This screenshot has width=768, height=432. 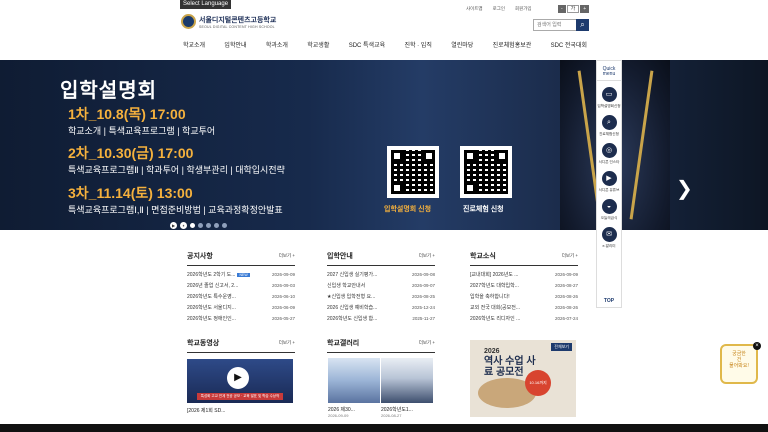 What do you see at coordinates (609, 71) in the screenshot?
I see `quick-menu-title: Quick menu` at bounding box center [609, 71].